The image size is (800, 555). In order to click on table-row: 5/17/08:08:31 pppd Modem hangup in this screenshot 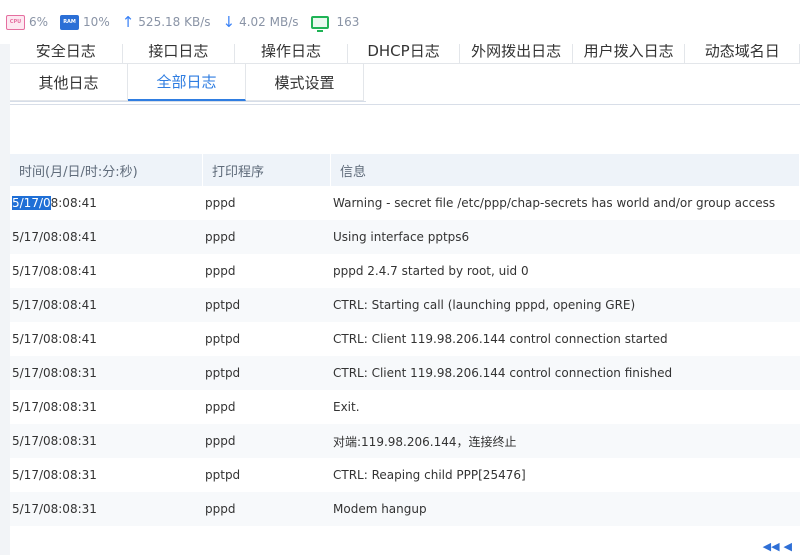, I will do `click(405, 509)`.